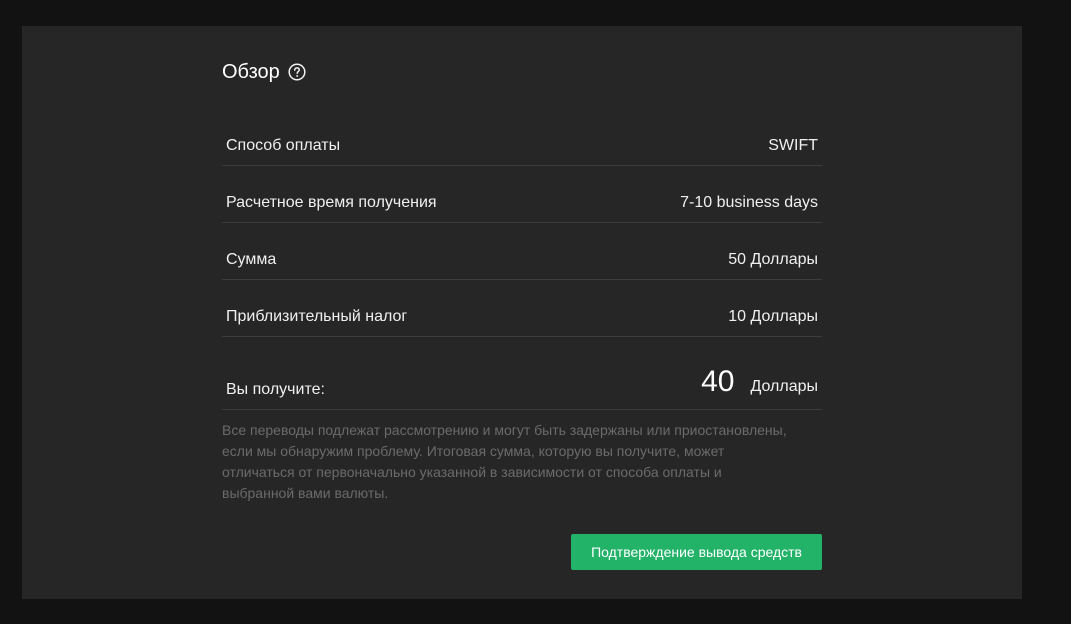 This screenshot has width=1071, height=624. I want to click on total-amount: 40, so click(718, 381).